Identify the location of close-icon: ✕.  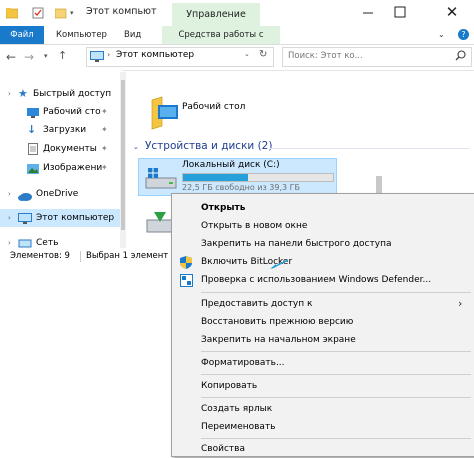
(452, 12).